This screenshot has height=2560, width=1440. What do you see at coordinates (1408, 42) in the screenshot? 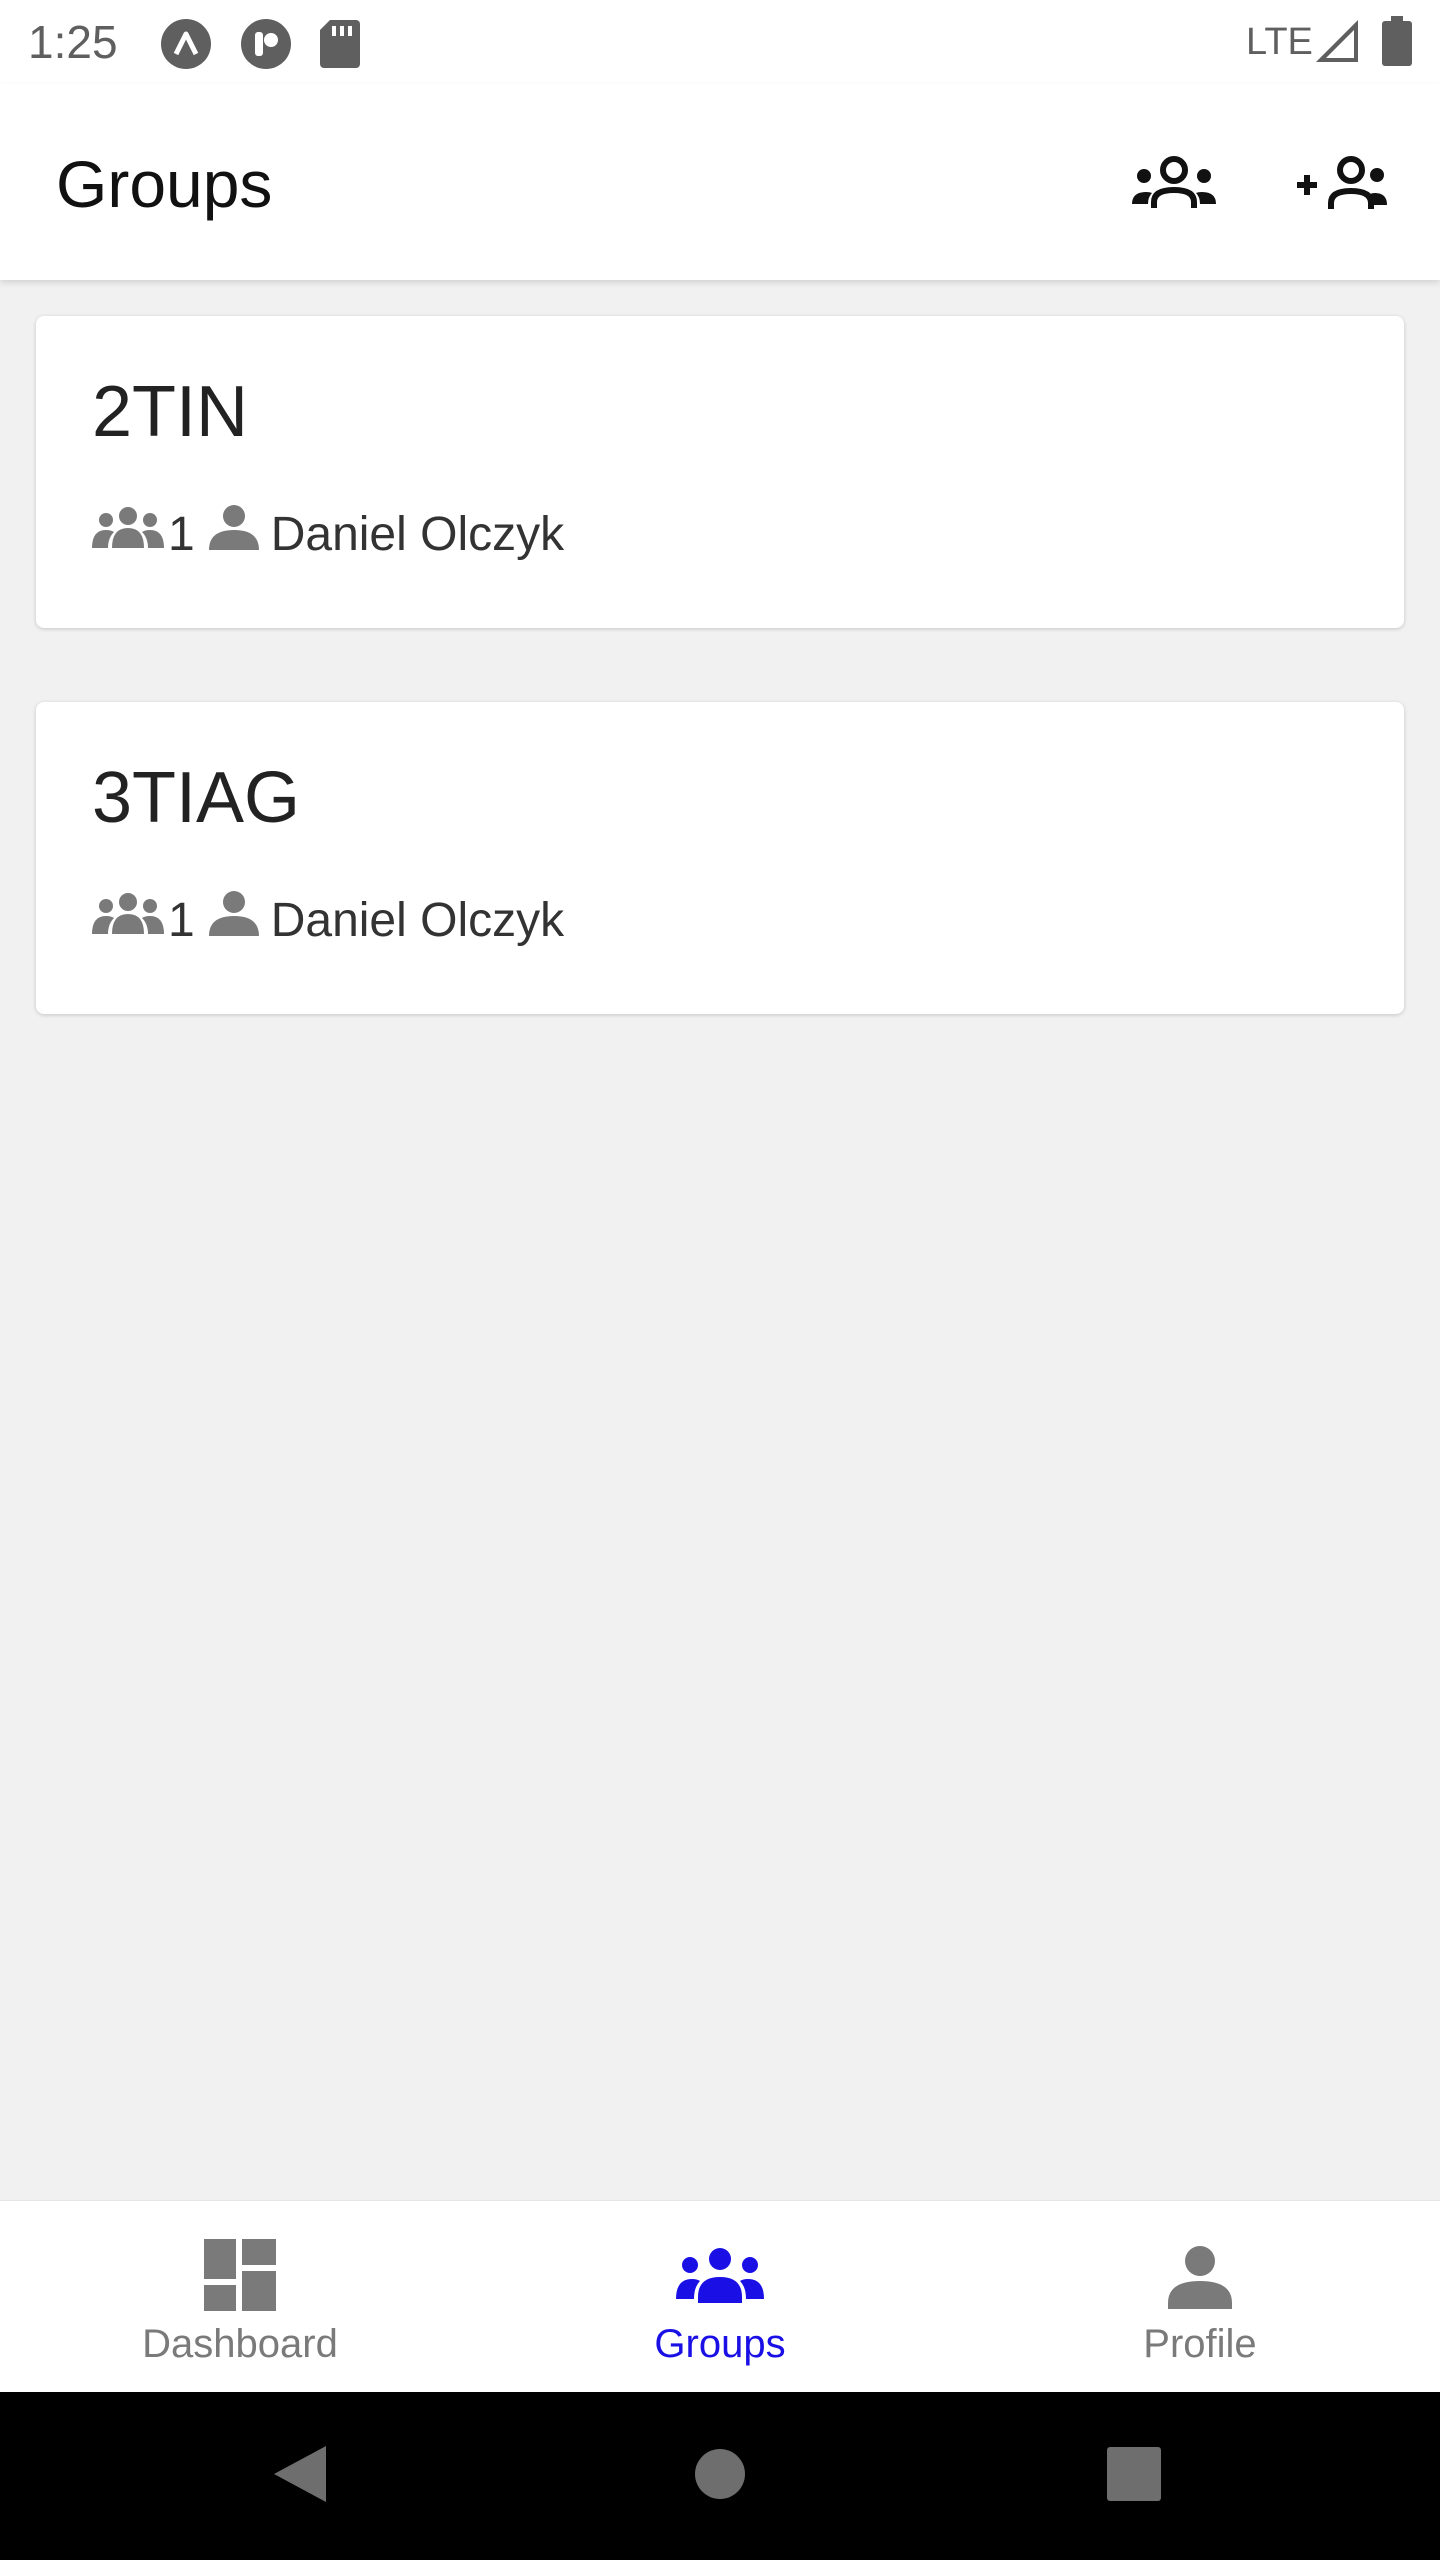
I see `battery-icon` at bounding box center [1408, 42].